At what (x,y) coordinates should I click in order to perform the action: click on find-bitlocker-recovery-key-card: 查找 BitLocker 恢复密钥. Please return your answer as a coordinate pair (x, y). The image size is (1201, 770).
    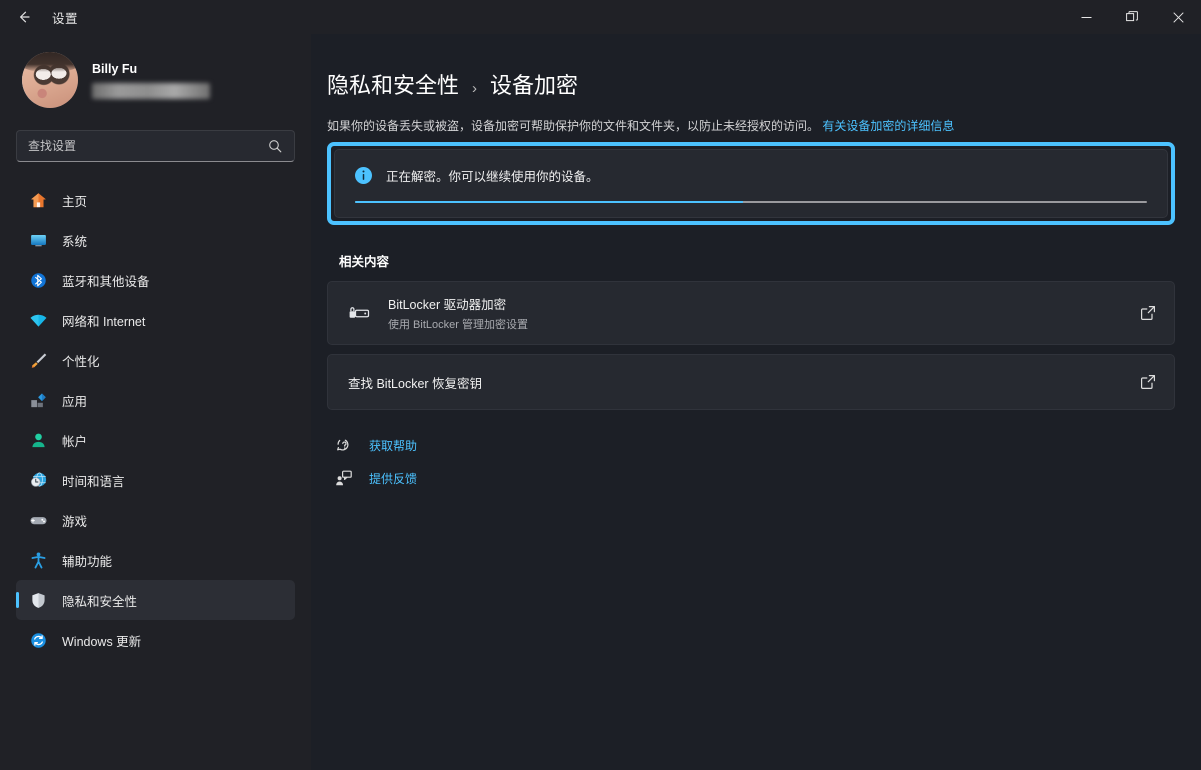
    Looking at the image, I should click on (751, 382).